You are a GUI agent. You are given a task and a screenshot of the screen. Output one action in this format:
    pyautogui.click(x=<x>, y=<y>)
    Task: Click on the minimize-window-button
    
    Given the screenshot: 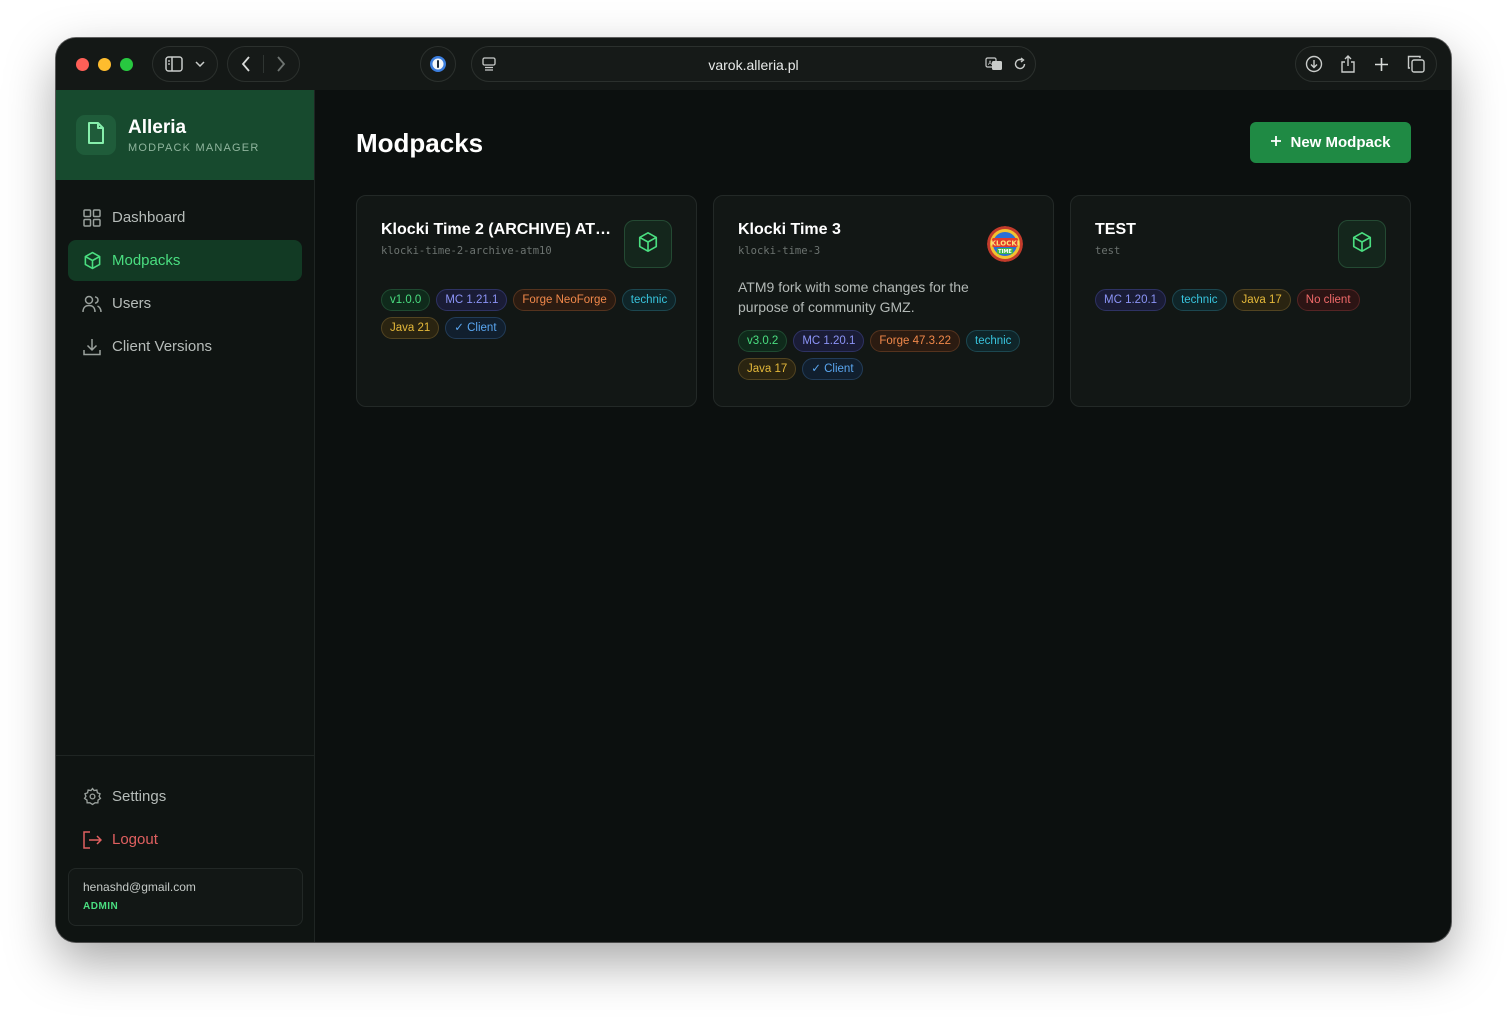 What is the action you would take?
    pyautogui.click(x=104, y=64)
    